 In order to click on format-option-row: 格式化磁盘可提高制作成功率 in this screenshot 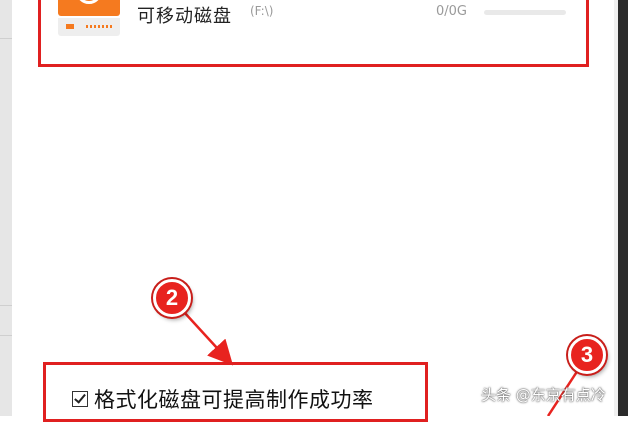, I will do `click(223, 399)`.